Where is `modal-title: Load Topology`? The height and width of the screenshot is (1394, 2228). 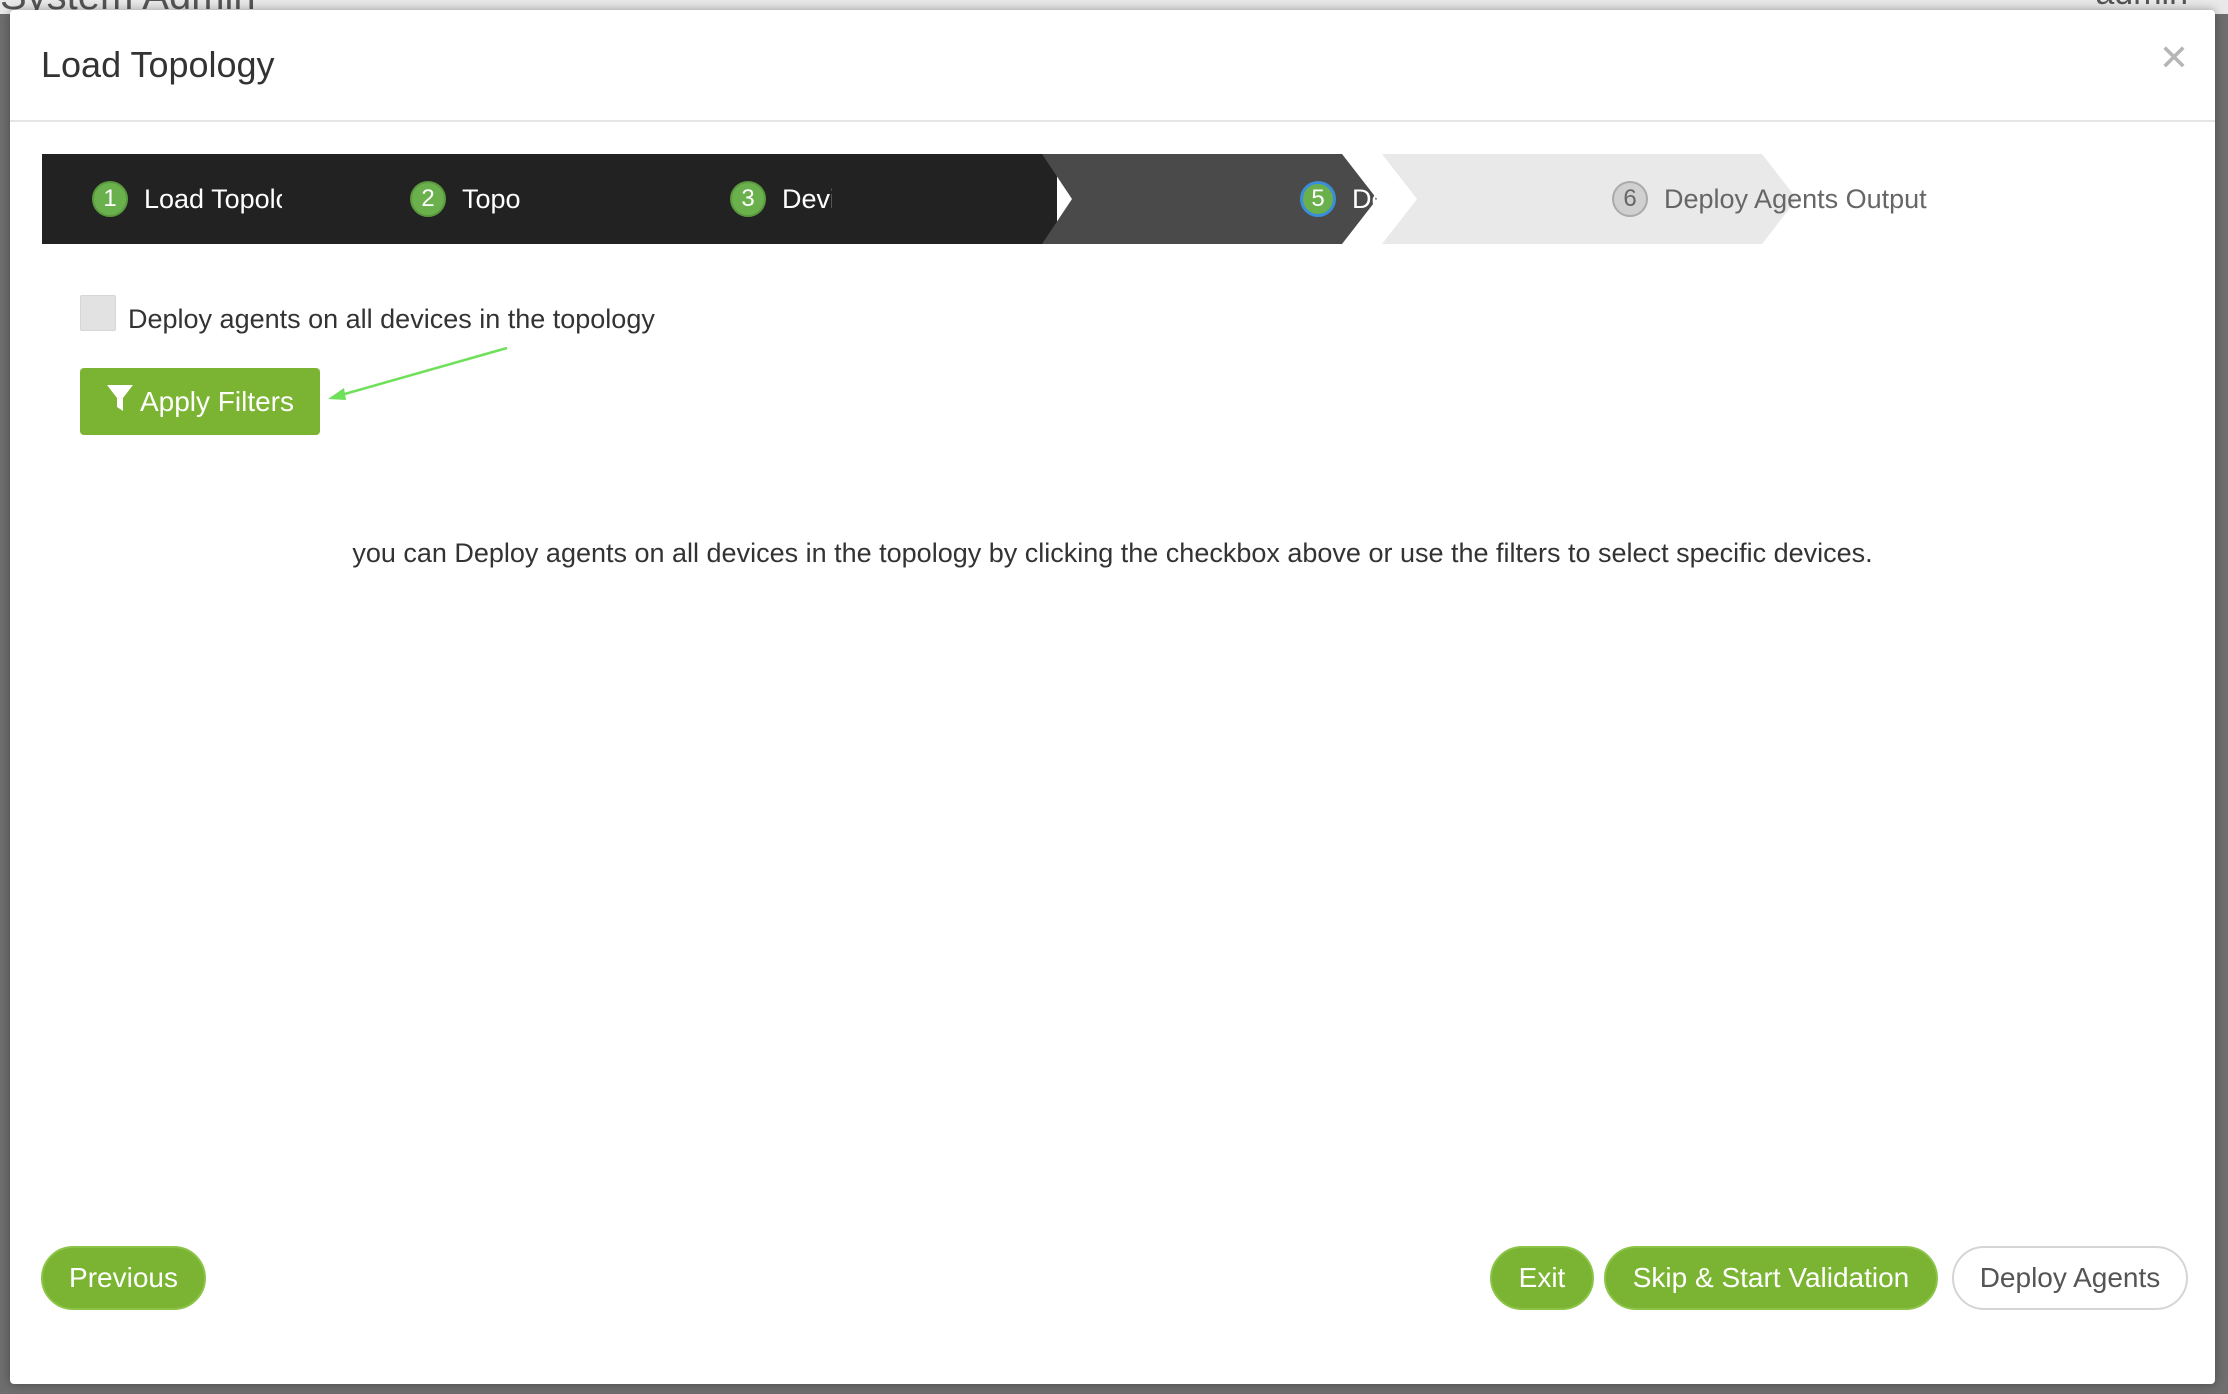
modal-title: Load Topology is located at coordinates (158, 64).